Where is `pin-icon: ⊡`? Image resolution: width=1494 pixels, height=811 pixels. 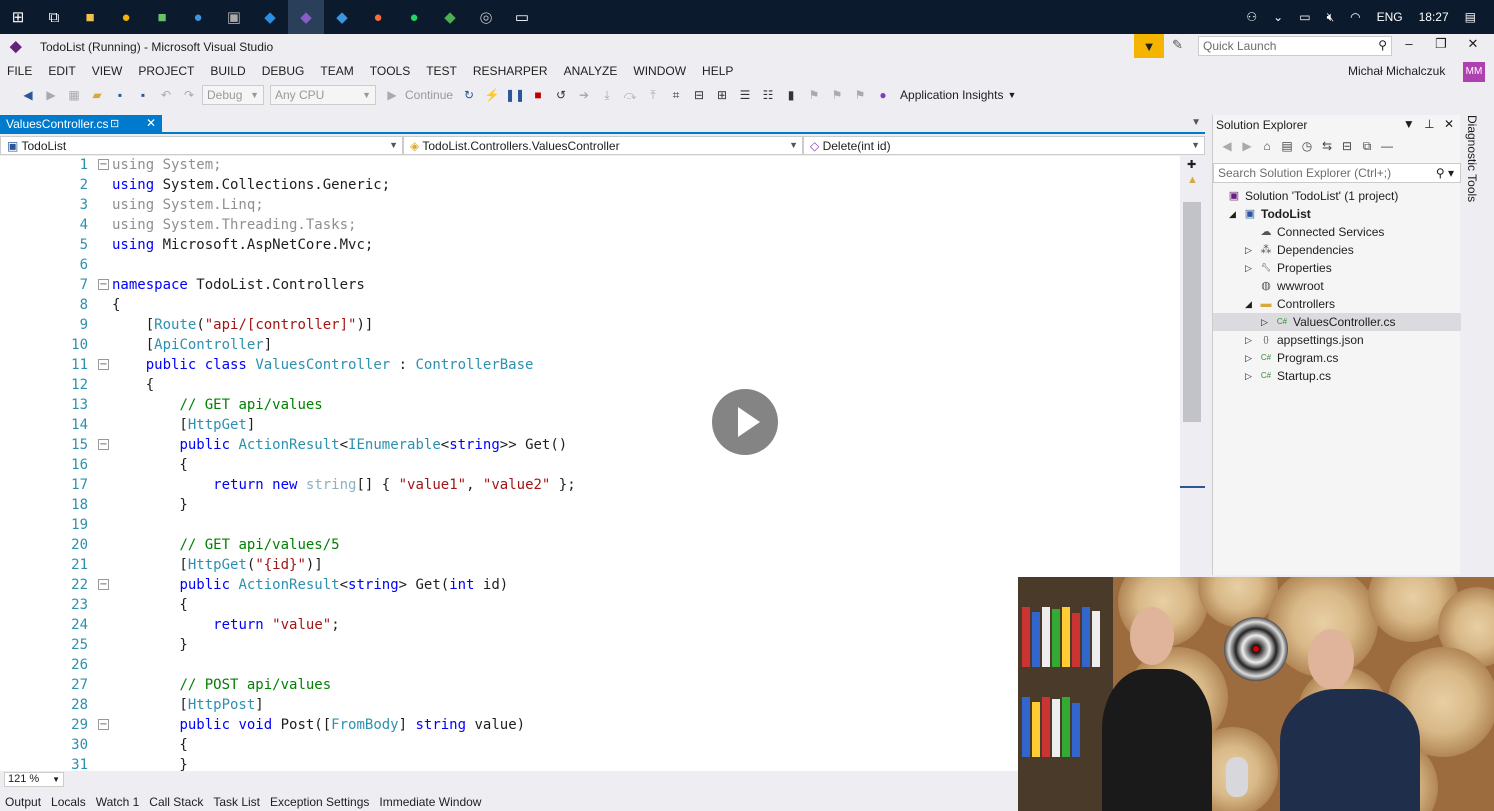 pin-icon: ⊡ is located at coordinates (114, 123).